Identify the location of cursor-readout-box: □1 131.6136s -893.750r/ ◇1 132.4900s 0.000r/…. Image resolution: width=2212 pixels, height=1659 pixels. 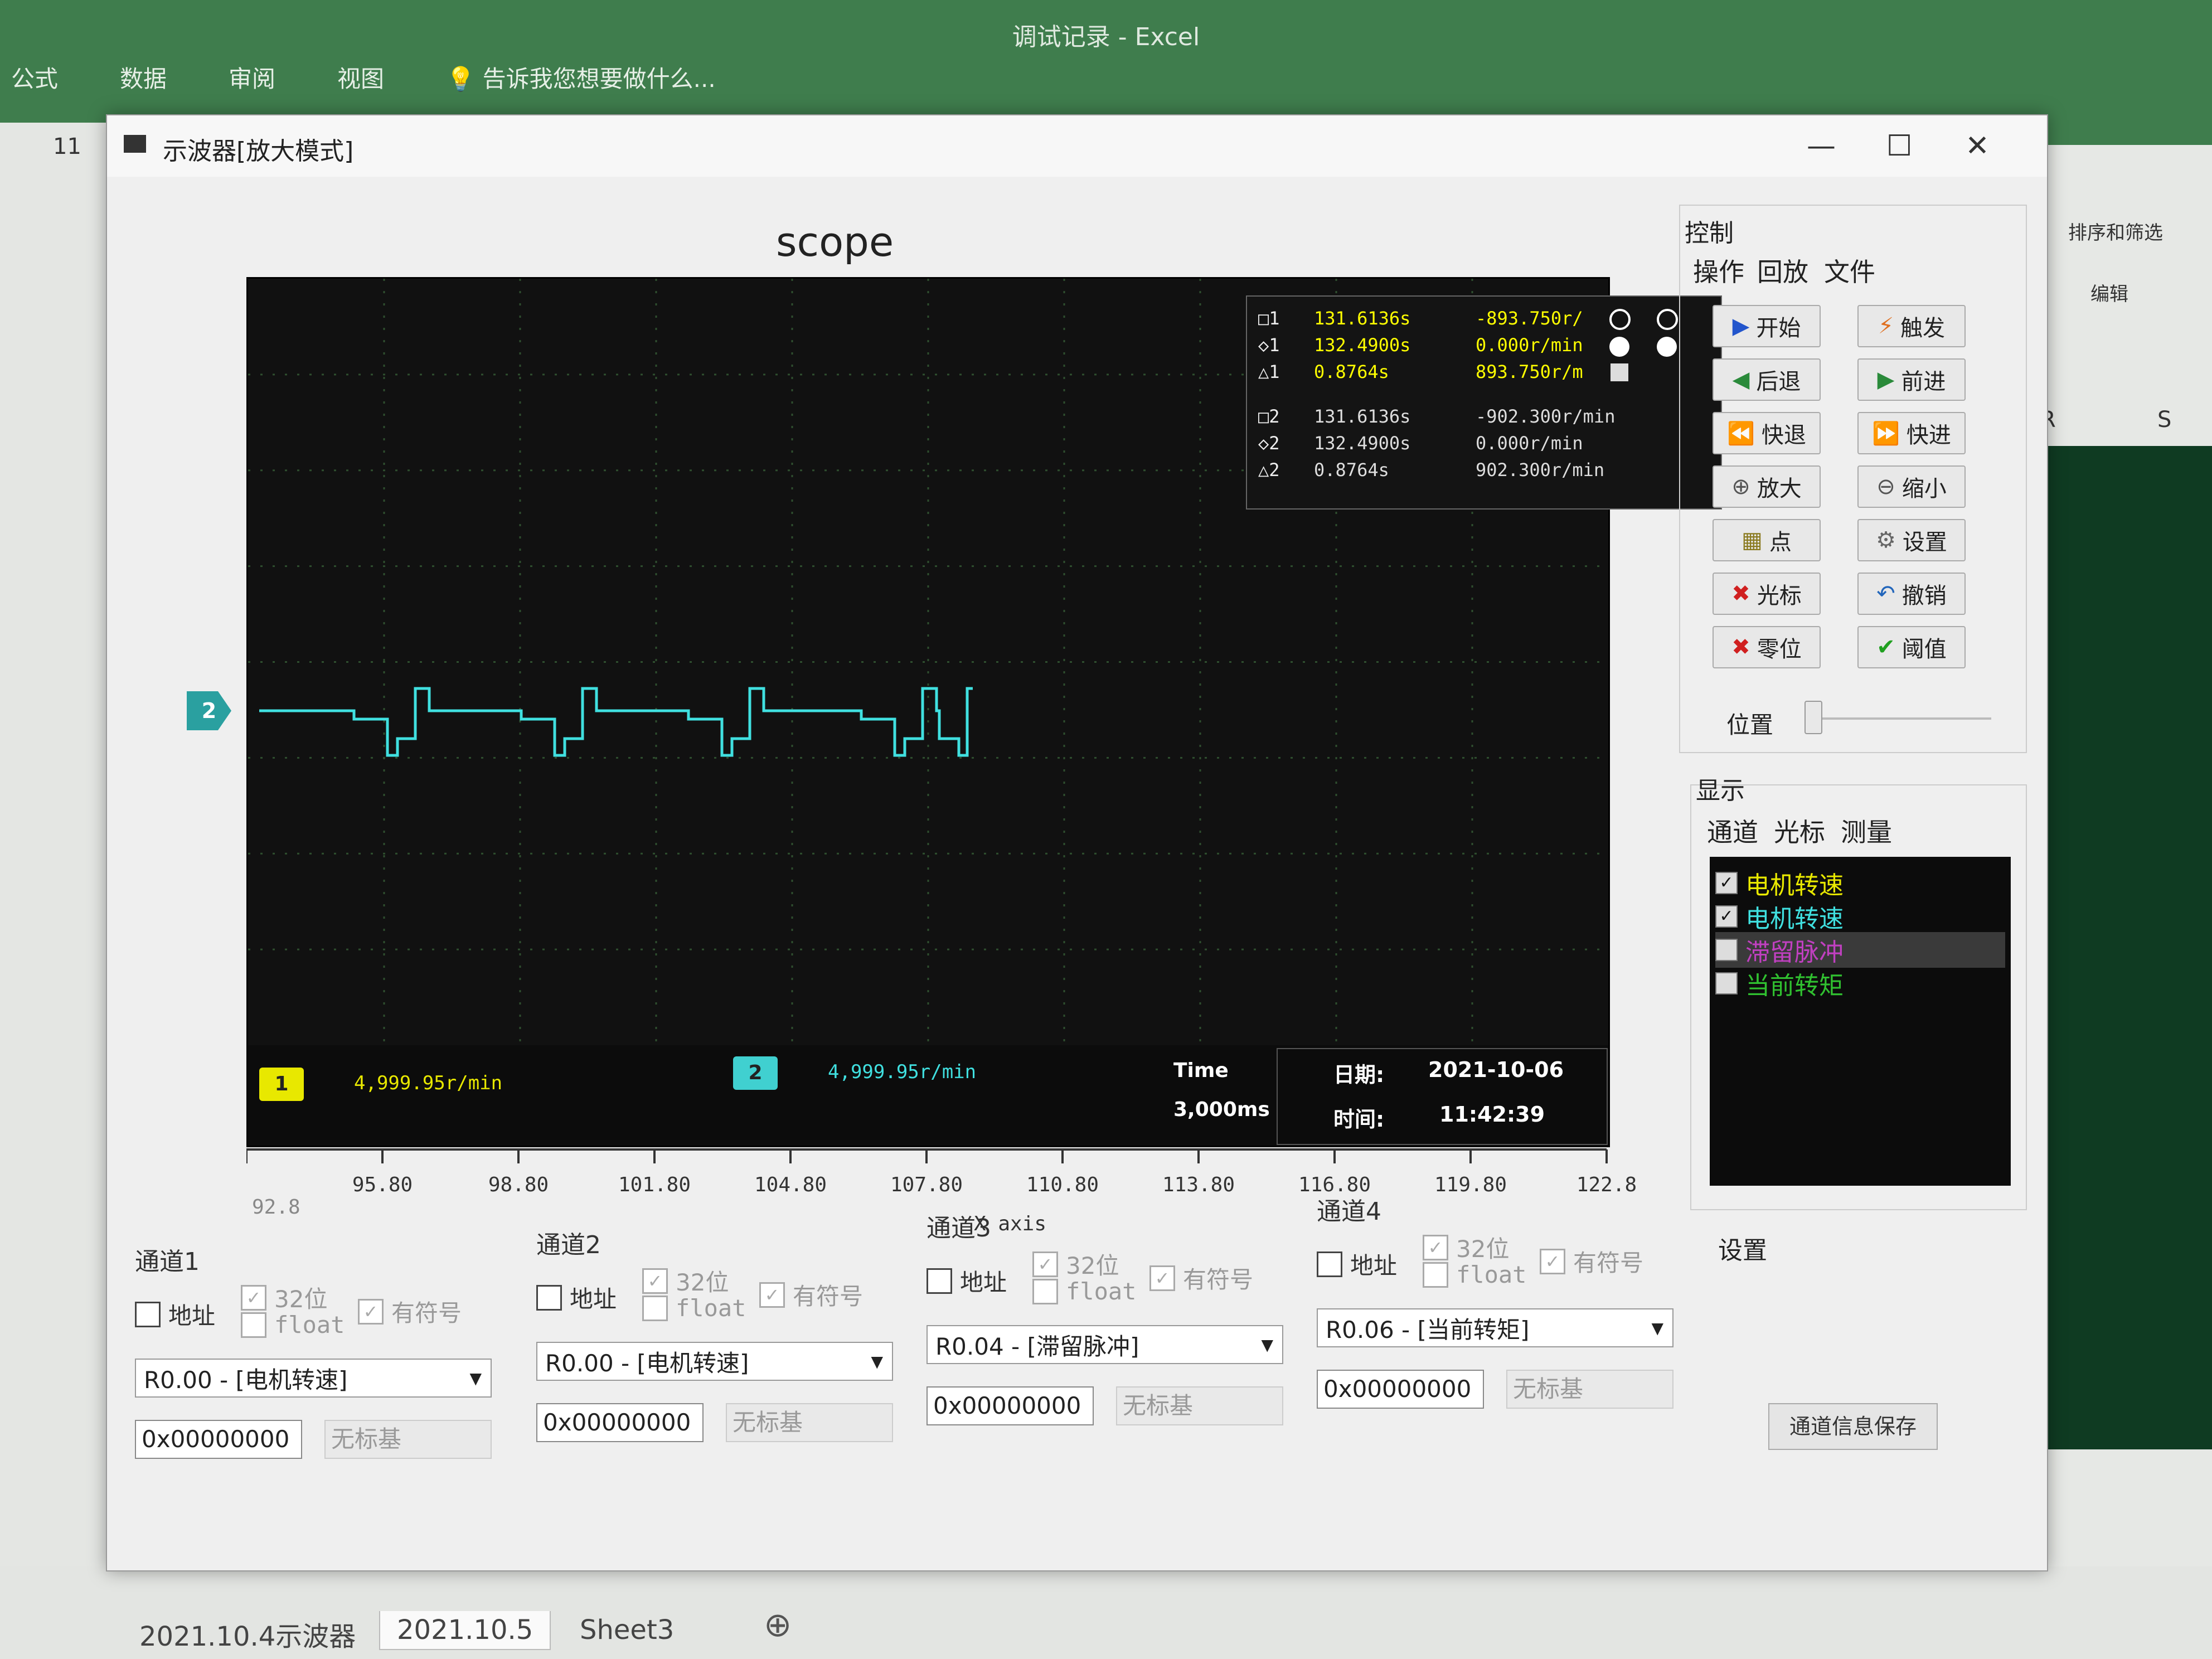
(1484, 402).